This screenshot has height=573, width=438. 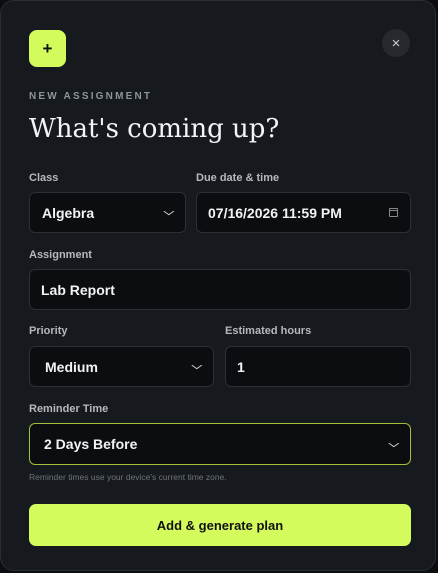 I want to click on priority-value: Medium, so click(x=71, y=366).